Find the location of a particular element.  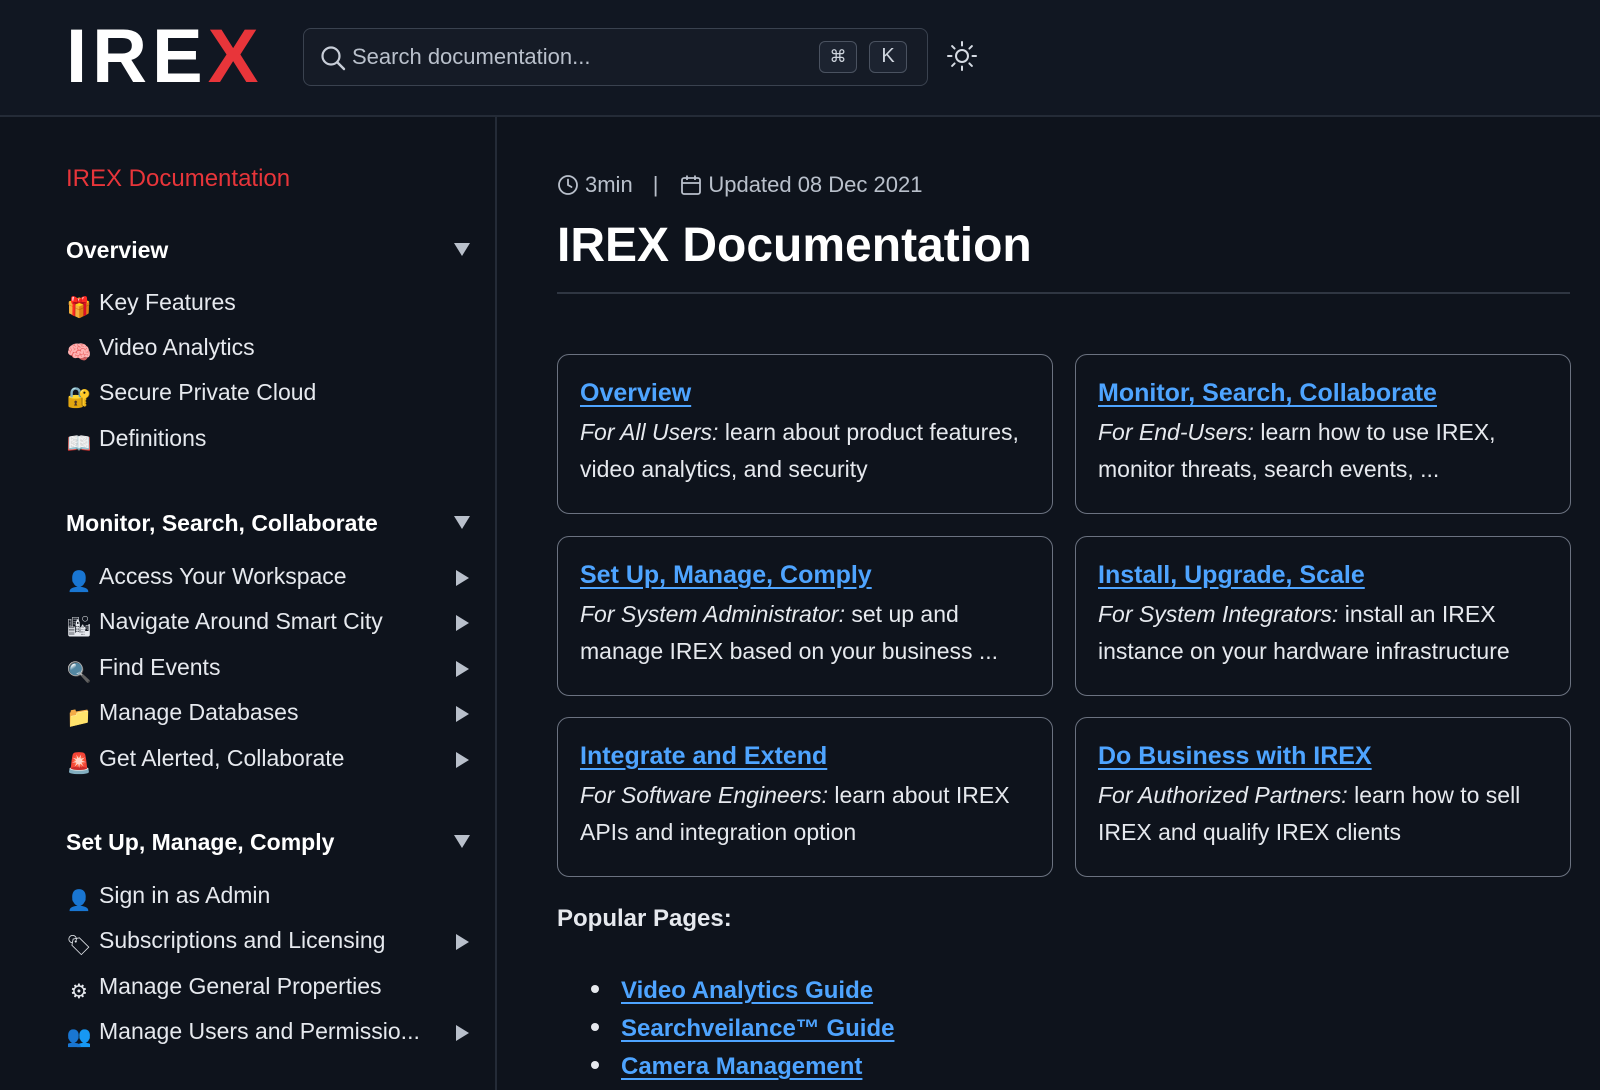

sidebar-item-access-workspace: 👤 Access Your Workspace is located at coordinates (267, 581).